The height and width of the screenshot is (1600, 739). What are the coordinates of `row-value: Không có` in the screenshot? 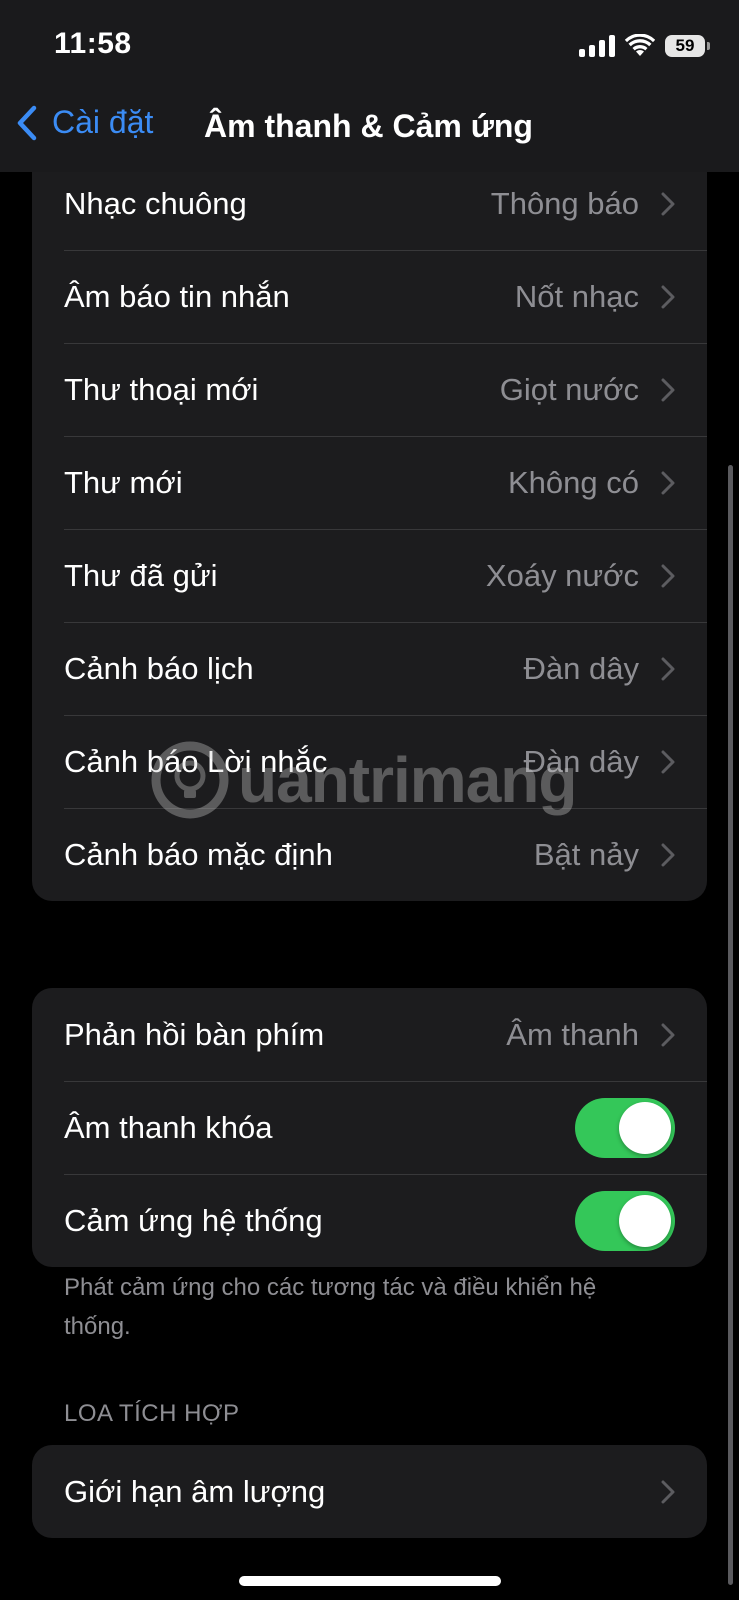 It's located at (573, 482).